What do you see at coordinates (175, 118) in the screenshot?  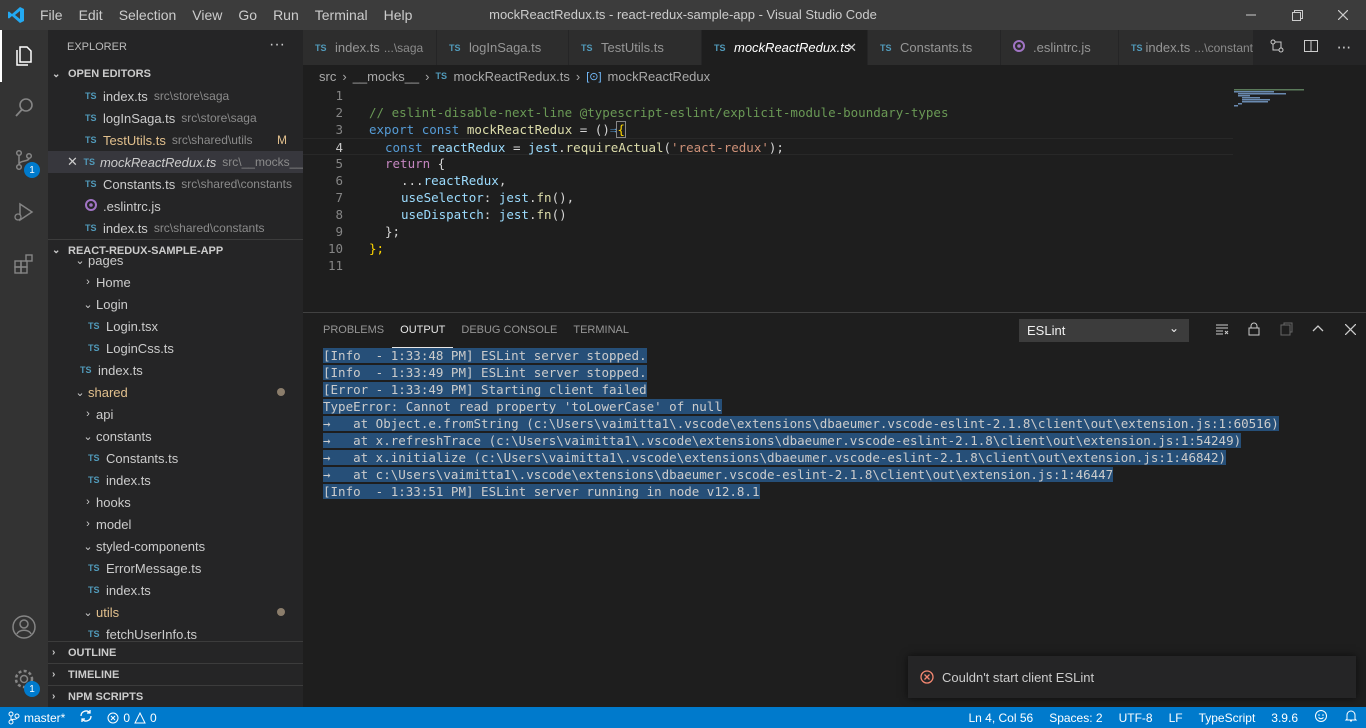 I see `open-editor-item: TS logInSaga.ts src\store\saga` at bounding box center [175, 118].